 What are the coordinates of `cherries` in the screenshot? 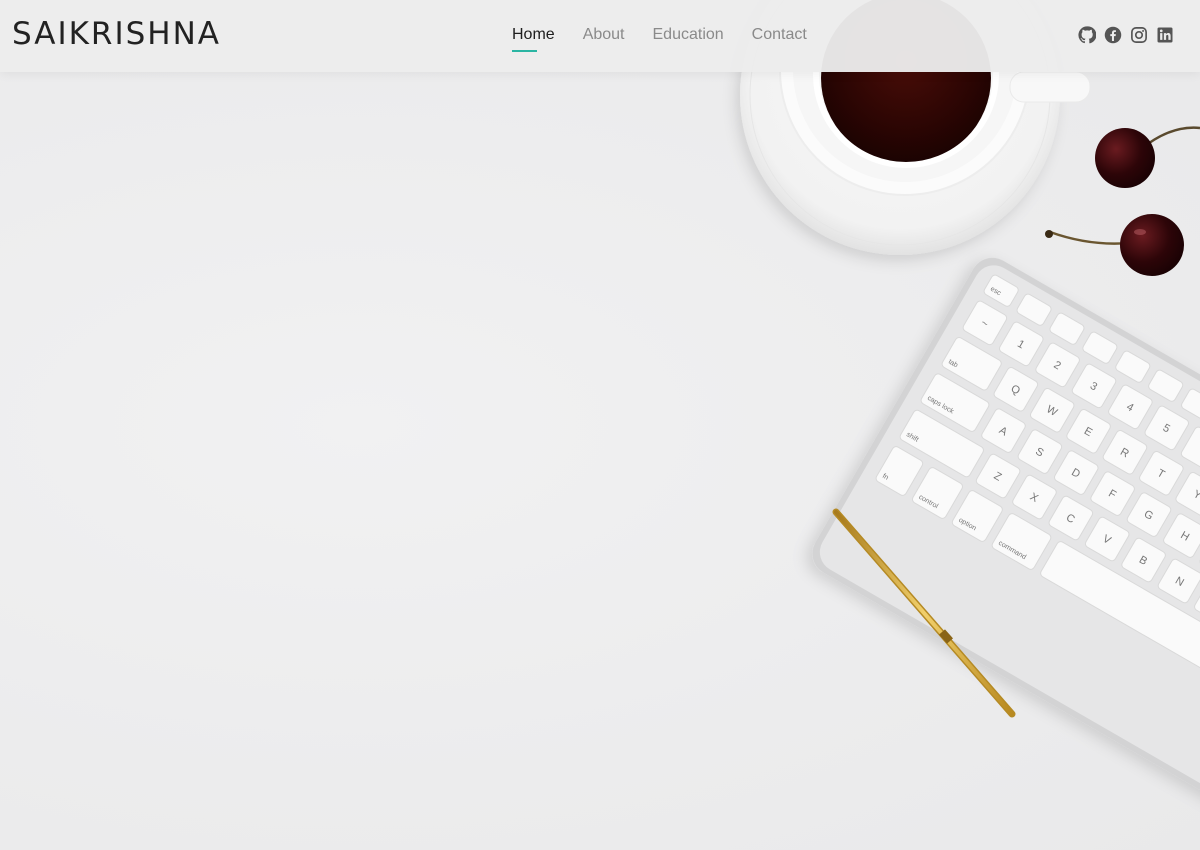 It's located at (1122, 201).